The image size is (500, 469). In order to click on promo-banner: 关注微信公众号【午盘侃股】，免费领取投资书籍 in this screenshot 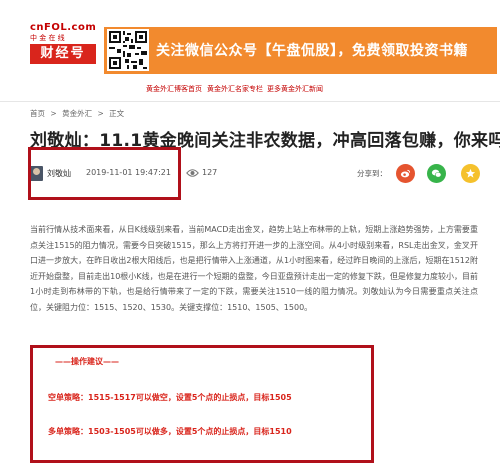, I will do `click(300, 50)`.